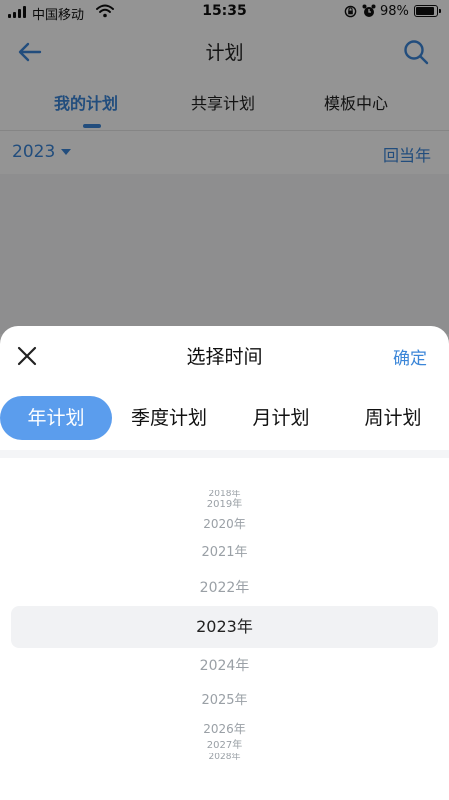 This screenshot has width=449, height=800. What do you see at coordinates (169, 418) in the screenshot?
I see `segment-quarter-plan: 季度计划` at bounding box center [169, 418].